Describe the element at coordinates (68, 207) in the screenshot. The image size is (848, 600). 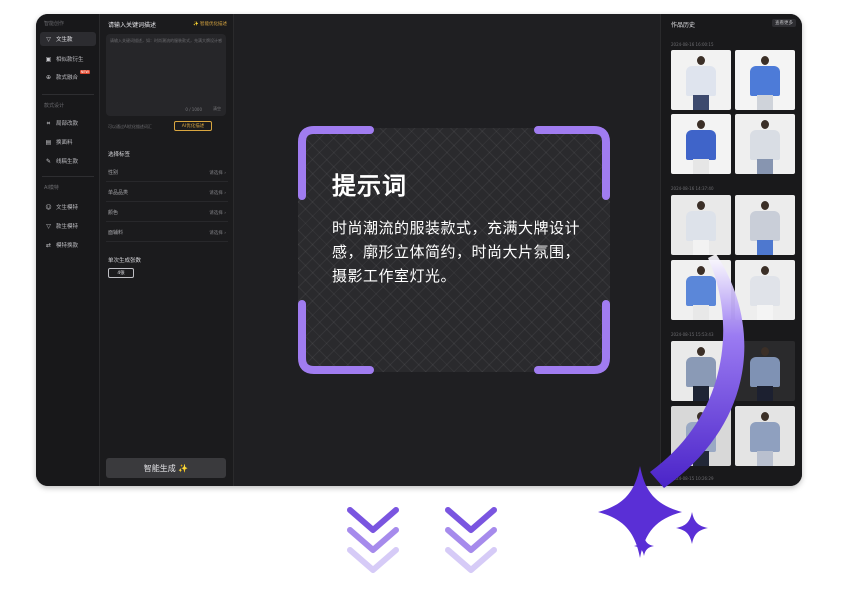
I see `nav-item-text-model: ☺ 文生模特` at that location.